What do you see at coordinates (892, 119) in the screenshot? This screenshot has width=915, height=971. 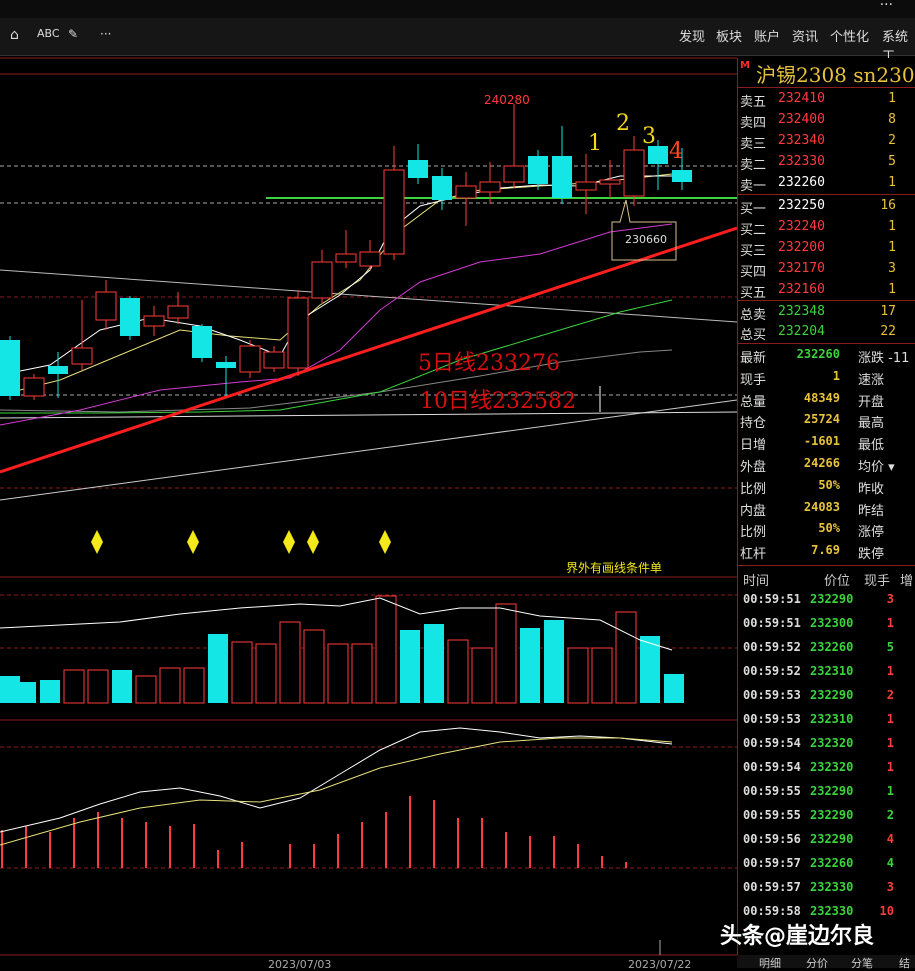 I see `ask-qty: 8` at bounding box center [892, 119].